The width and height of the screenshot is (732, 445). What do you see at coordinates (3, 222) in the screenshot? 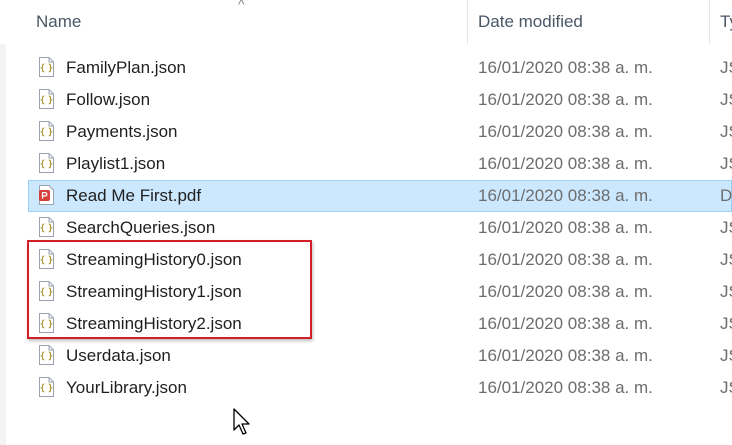
I see `navigation-pane-edge` at bounding box center [3, 222].